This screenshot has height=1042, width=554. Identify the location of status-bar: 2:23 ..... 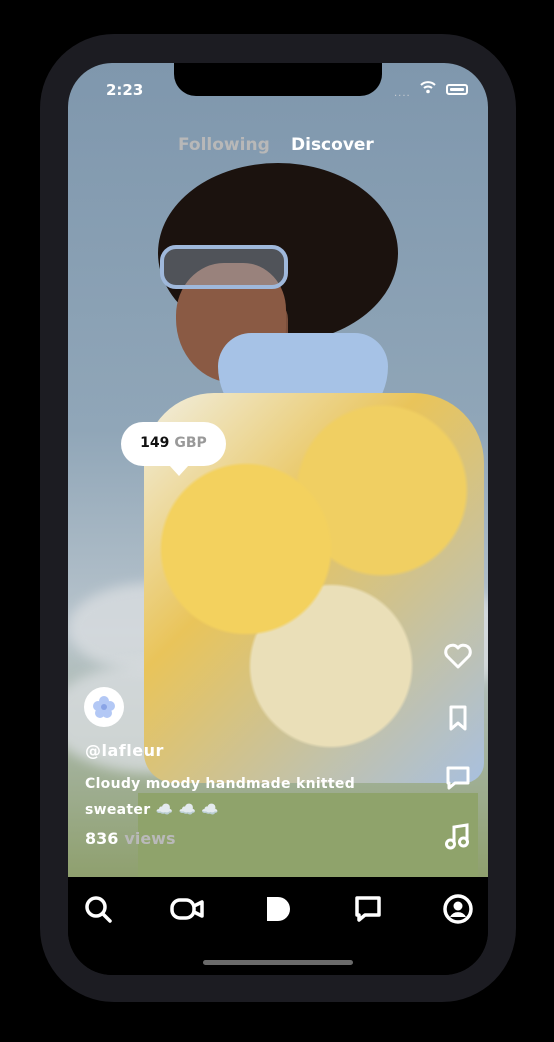
(278, 86).